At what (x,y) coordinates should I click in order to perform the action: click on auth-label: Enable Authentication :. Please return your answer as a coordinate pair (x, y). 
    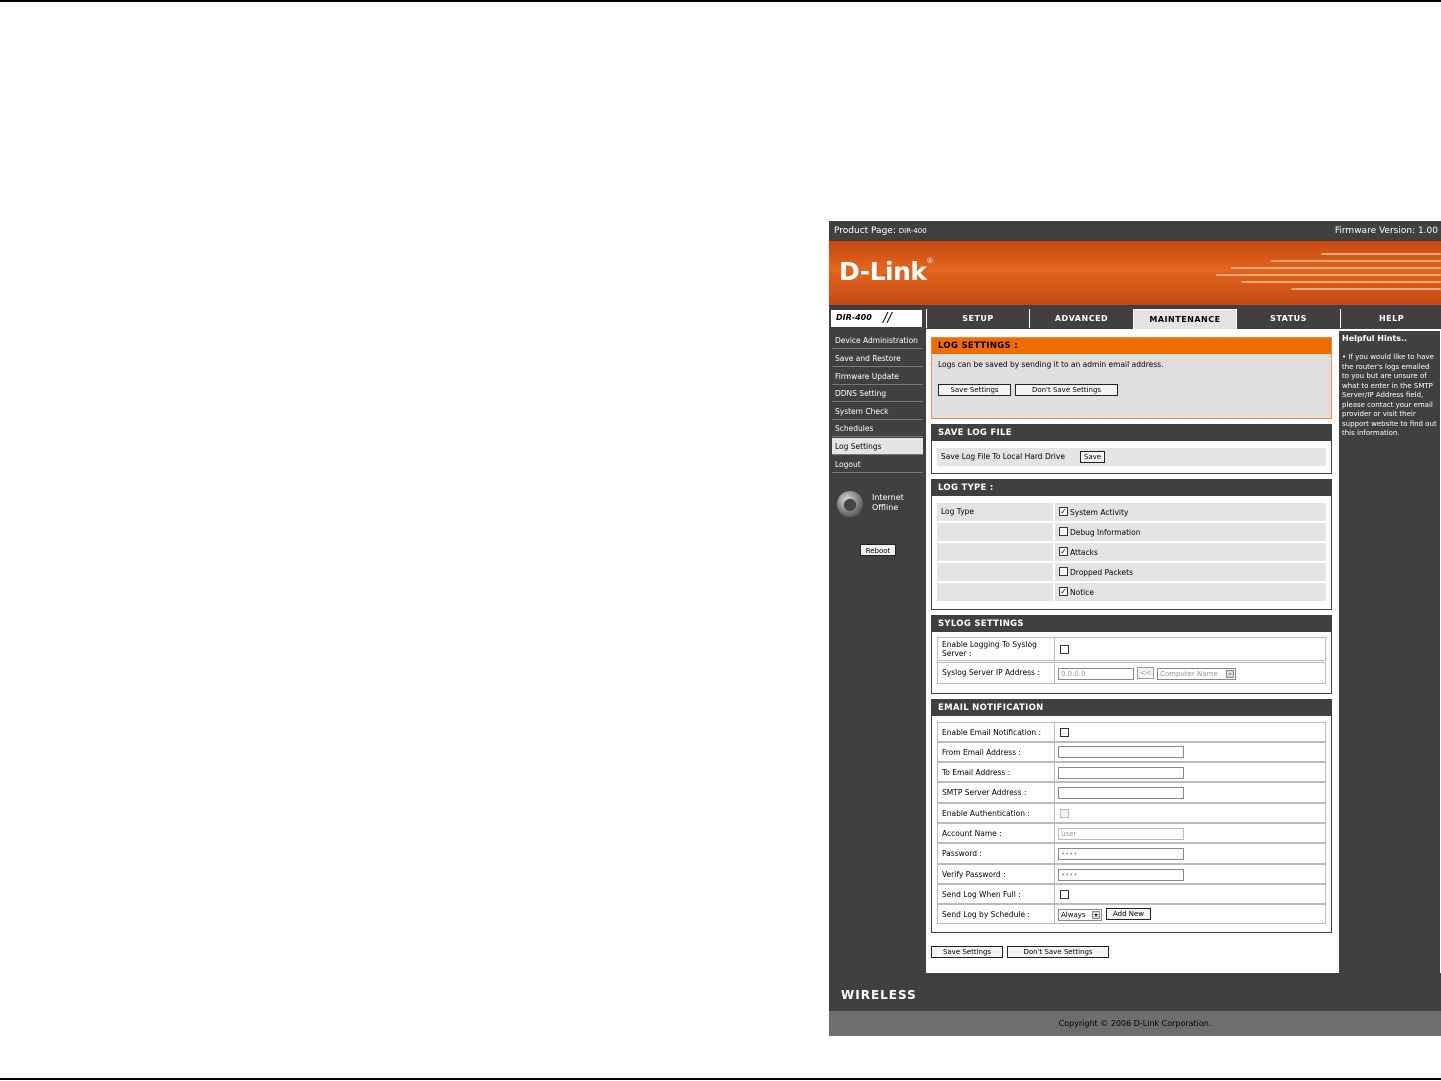
    Looking at the image, I should click on (986, 813).